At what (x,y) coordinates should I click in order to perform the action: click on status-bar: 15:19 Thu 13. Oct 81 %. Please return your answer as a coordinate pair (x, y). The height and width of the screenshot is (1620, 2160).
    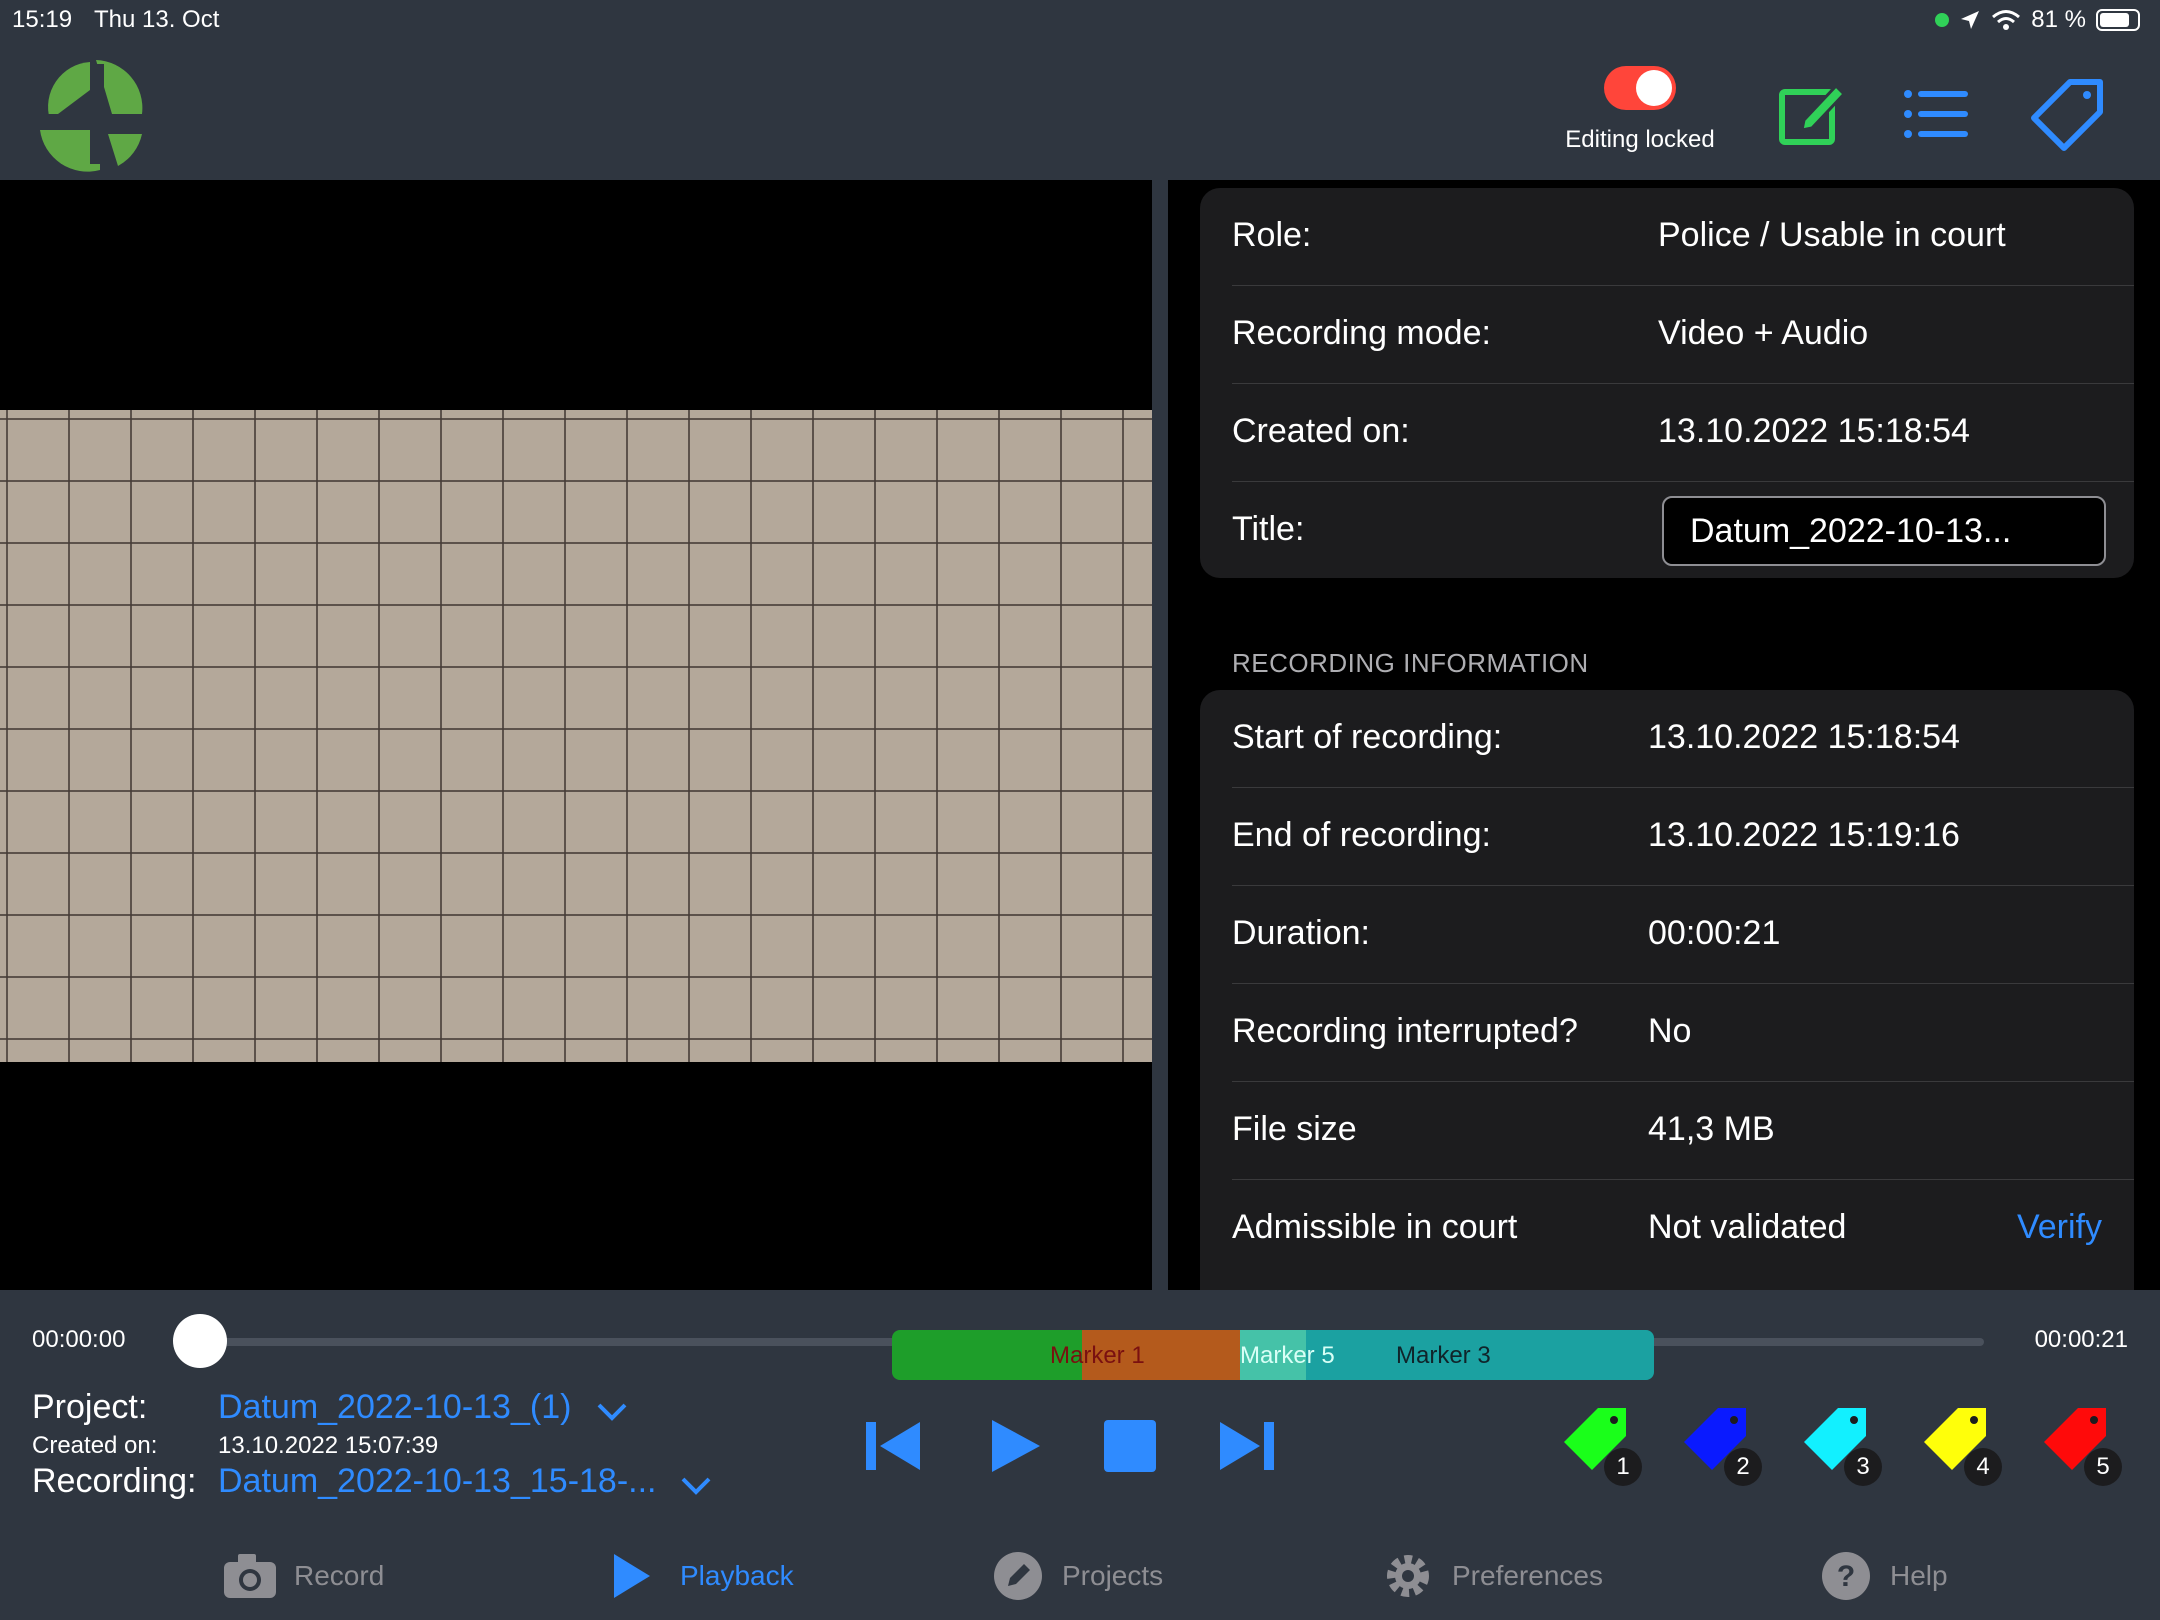
    Looking at the image, I should click on (1080, 20).